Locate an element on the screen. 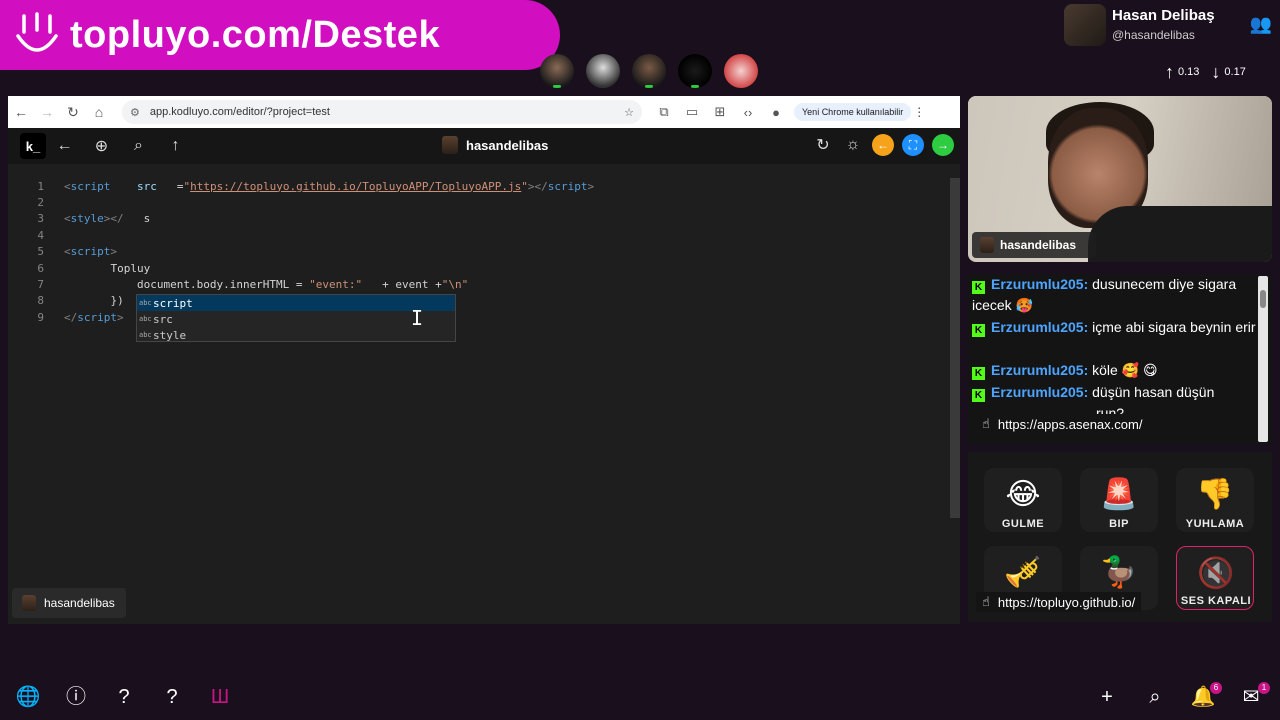  code-line: 3 <style></ s is located at coordinates (458, 219).